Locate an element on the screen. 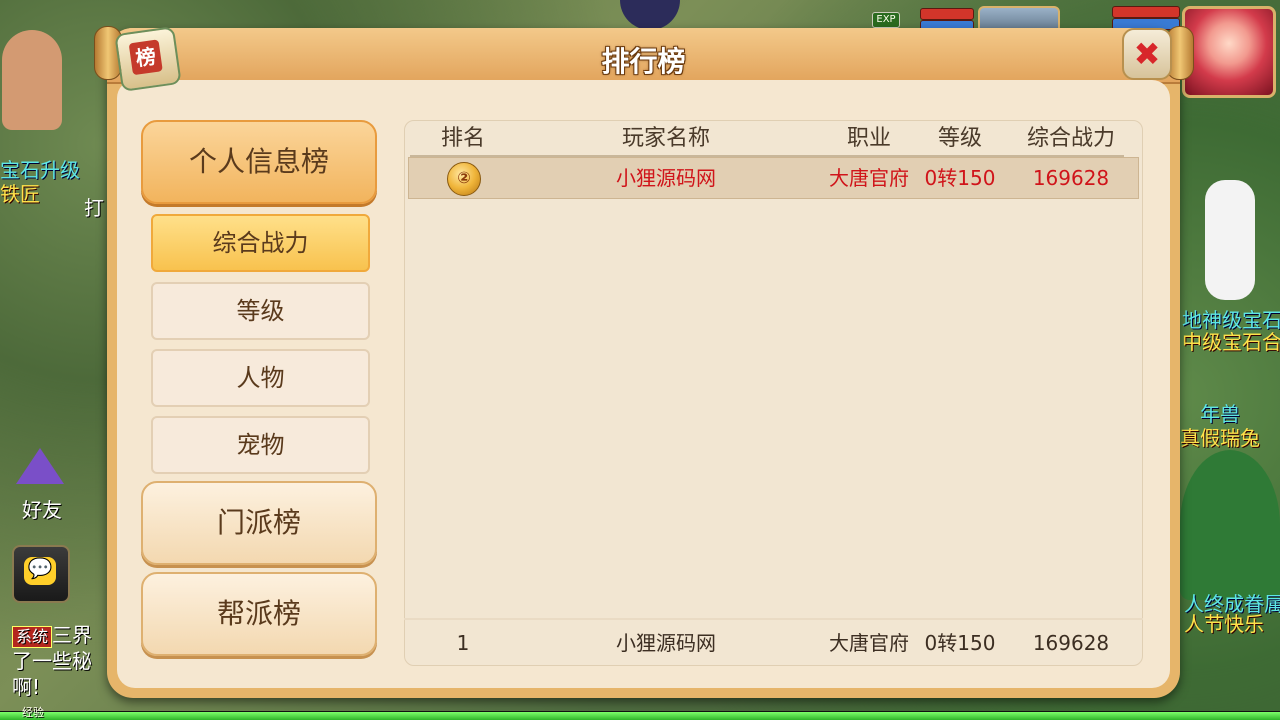  scene-label-nian-beast: 年兽 is located at coordinates (1220, 414).